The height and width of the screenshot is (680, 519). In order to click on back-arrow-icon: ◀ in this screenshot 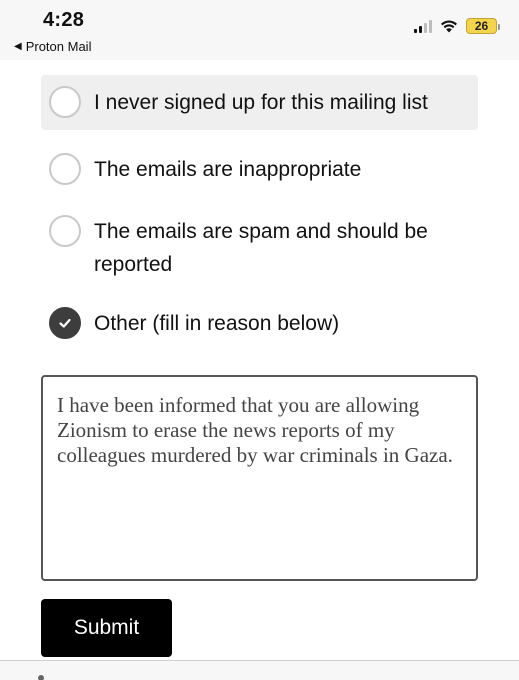, I will do `click(18, 46)`.